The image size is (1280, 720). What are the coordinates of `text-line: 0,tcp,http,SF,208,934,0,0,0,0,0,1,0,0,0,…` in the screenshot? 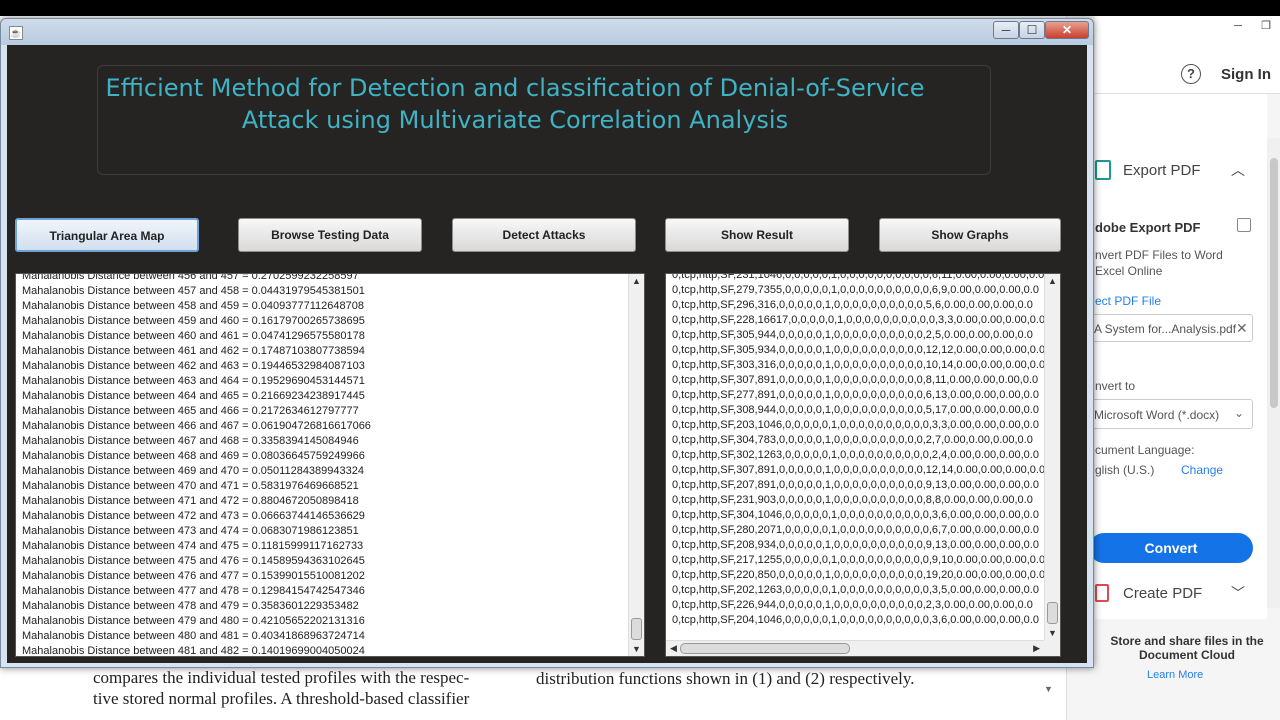 It's located at (855, 545).